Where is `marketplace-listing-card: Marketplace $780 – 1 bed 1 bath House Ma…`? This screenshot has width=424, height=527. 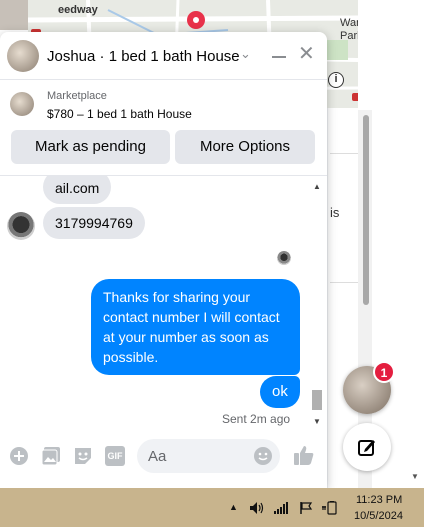 marketplace-listing-card: Marketplace $780 – 1 bed 1 bath House Ma… is located at coordinates (163, 128).